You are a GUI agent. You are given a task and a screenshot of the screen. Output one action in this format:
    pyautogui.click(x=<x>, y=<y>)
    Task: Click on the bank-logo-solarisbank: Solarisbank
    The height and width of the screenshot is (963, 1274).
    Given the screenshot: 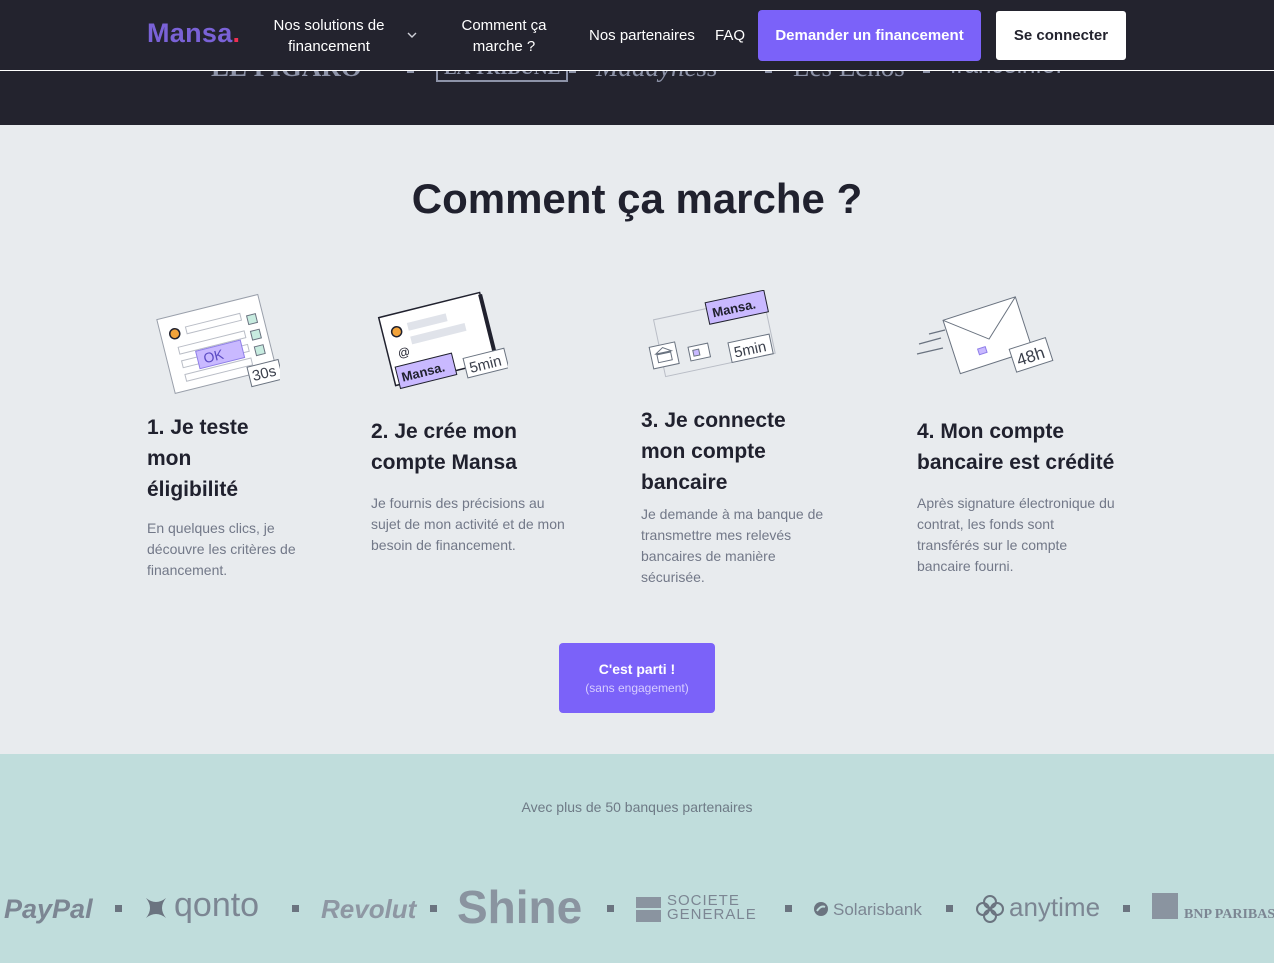 What is the action you would take?
    pyautogui.click(x=877, y=909)
    